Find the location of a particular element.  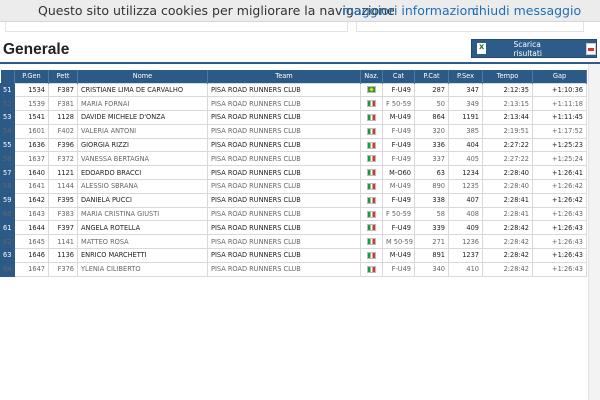

gap-cell: +1:25:23 is located at coordinates (559, 145).